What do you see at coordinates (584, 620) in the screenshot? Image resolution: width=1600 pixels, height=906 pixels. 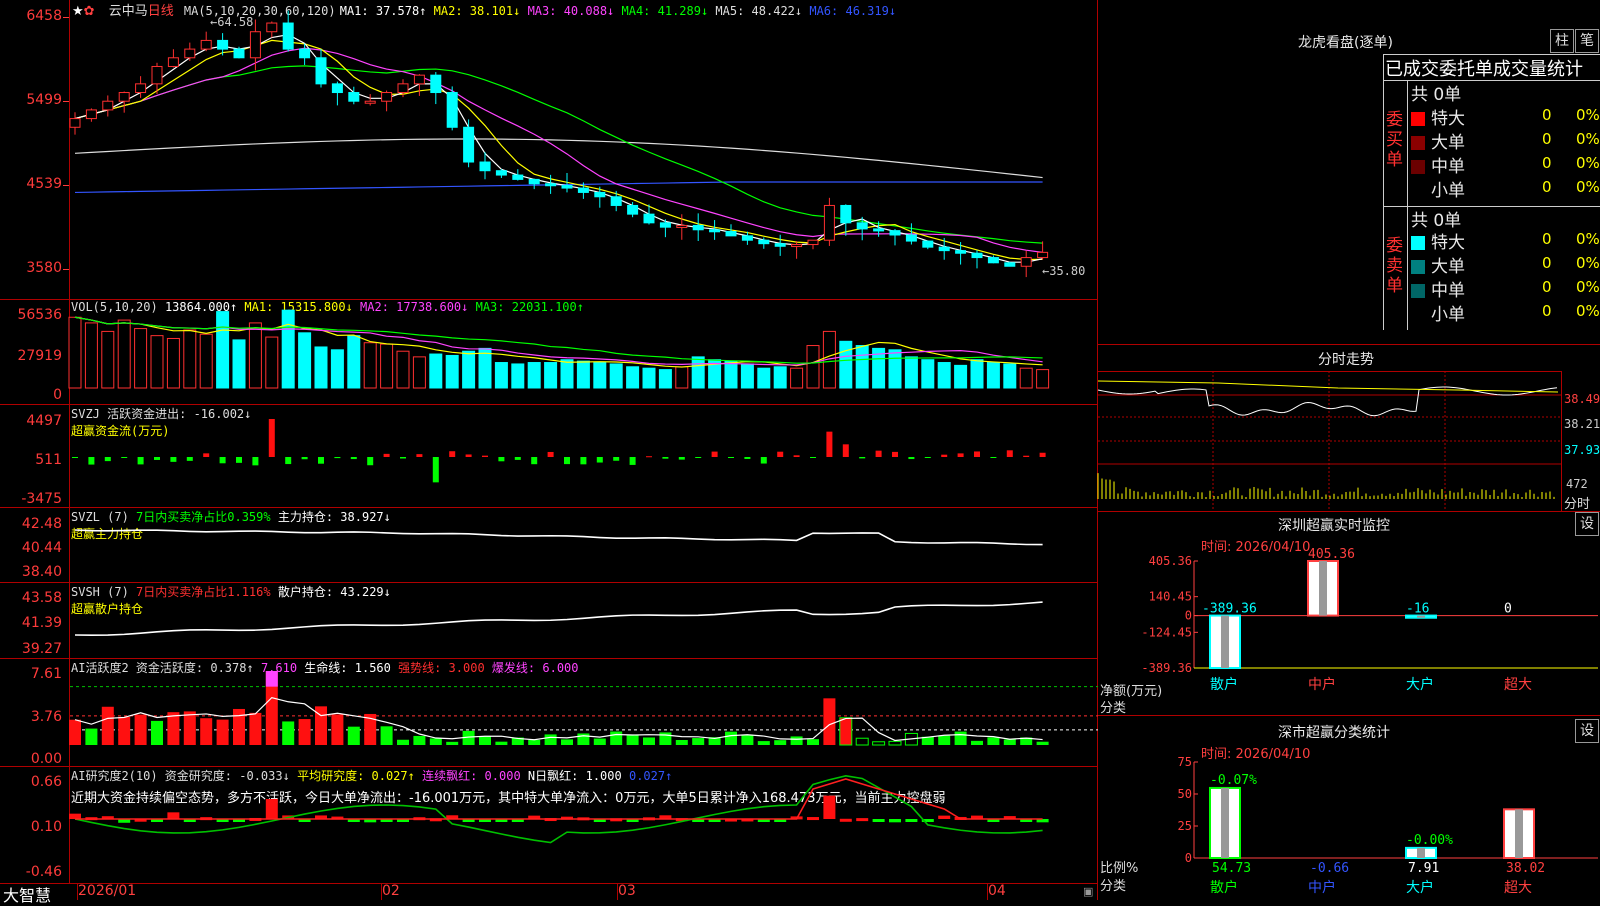 I see `svsh-chart` at bounding box center [584, 620].